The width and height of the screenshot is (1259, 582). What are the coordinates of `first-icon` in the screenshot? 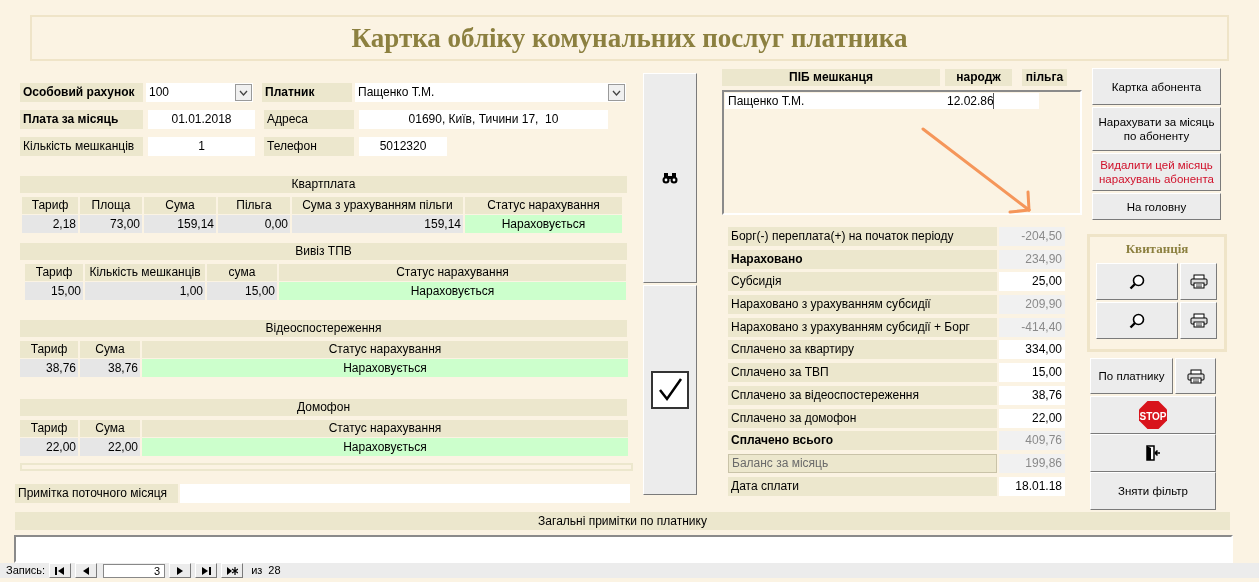 It's located at (60, 570).